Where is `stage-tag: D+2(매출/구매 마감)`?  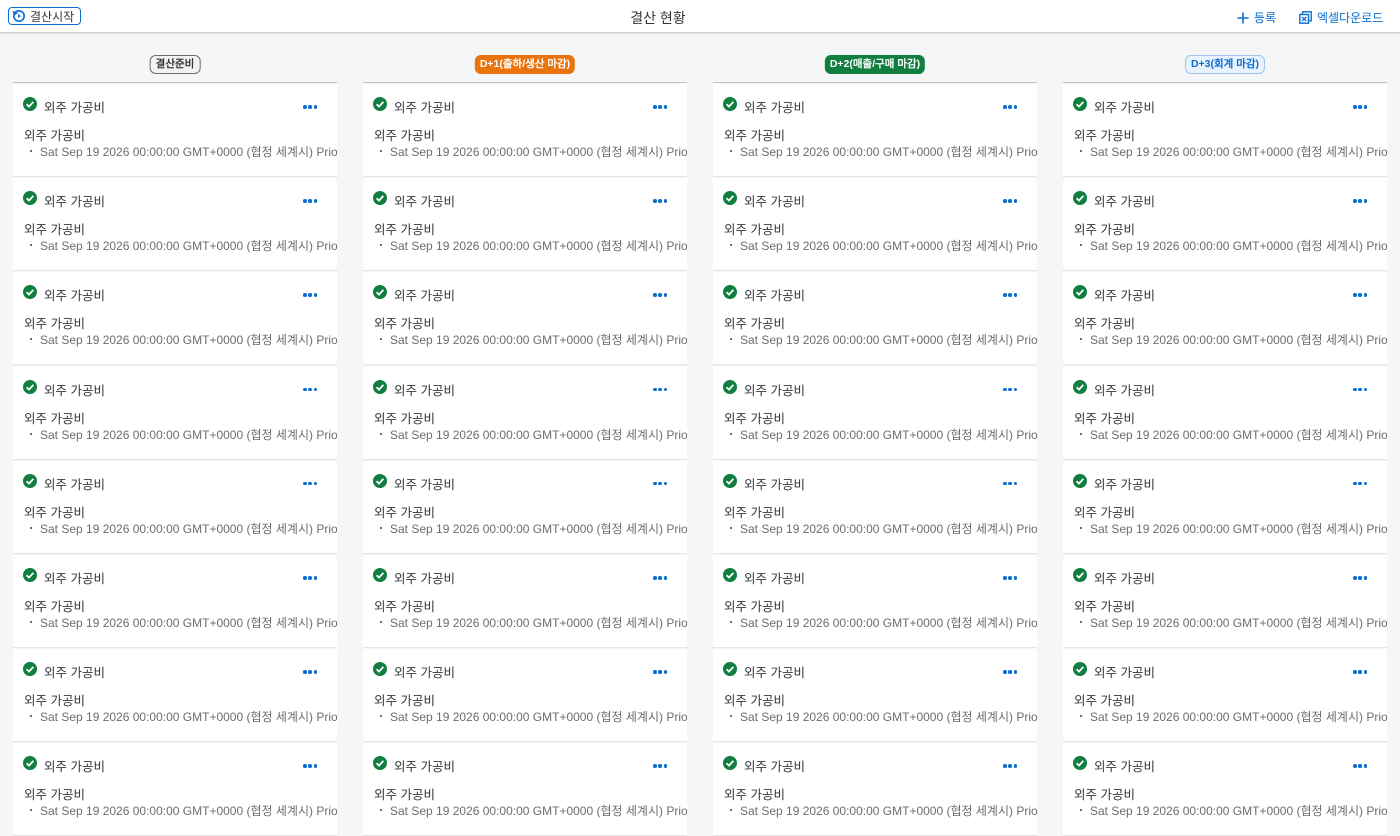
stage-tag: D+2(매출/구매 마감) is located at coordinates (875, 64).